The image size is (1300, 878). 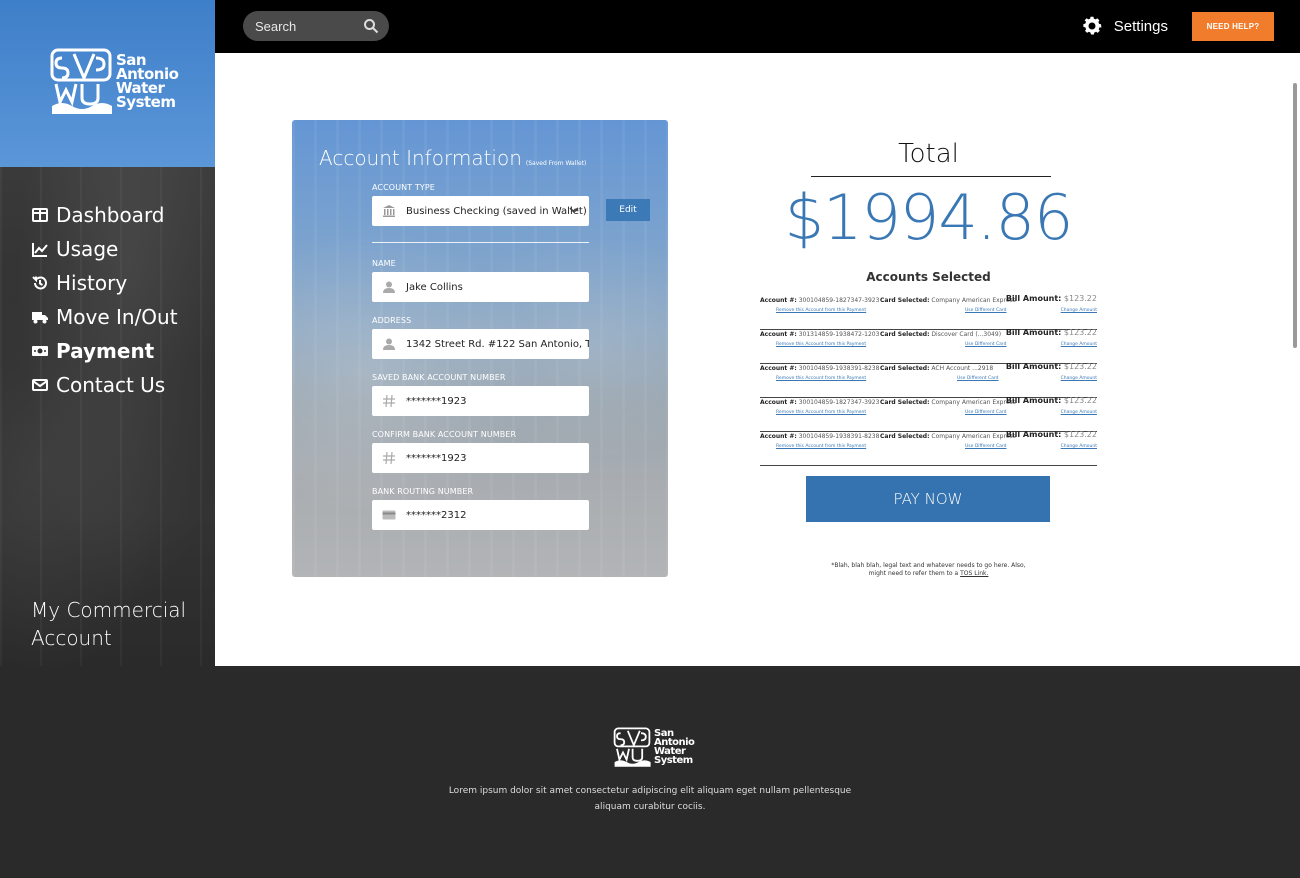 What do you see at coordinates (650, 807) in the screenshot?
I see `footer-line-2: aliquam curabitur cociis.` at bounding box center [650, 807].